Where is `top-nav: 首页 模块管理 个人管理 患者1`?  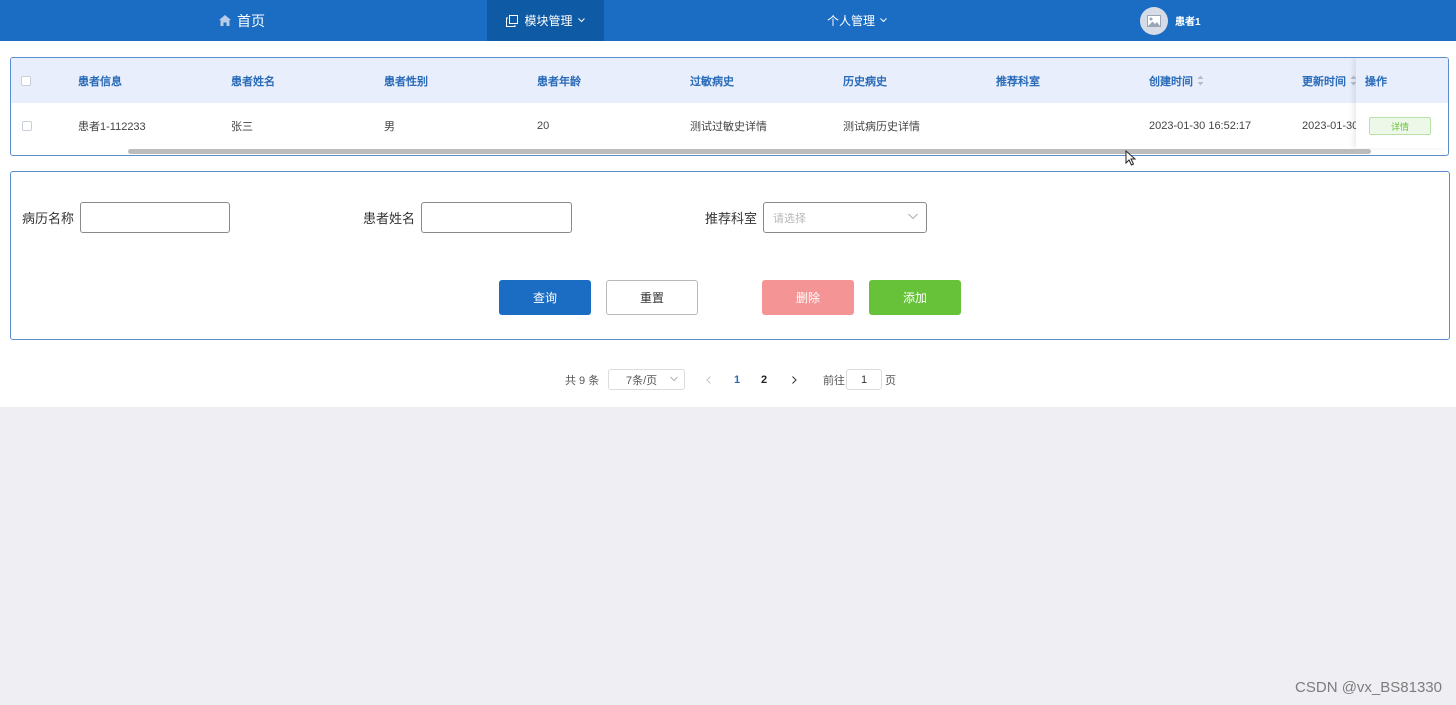 top-nav: 首页 模块管理 个人管理 患者1 is located at coordinates (728, 20).